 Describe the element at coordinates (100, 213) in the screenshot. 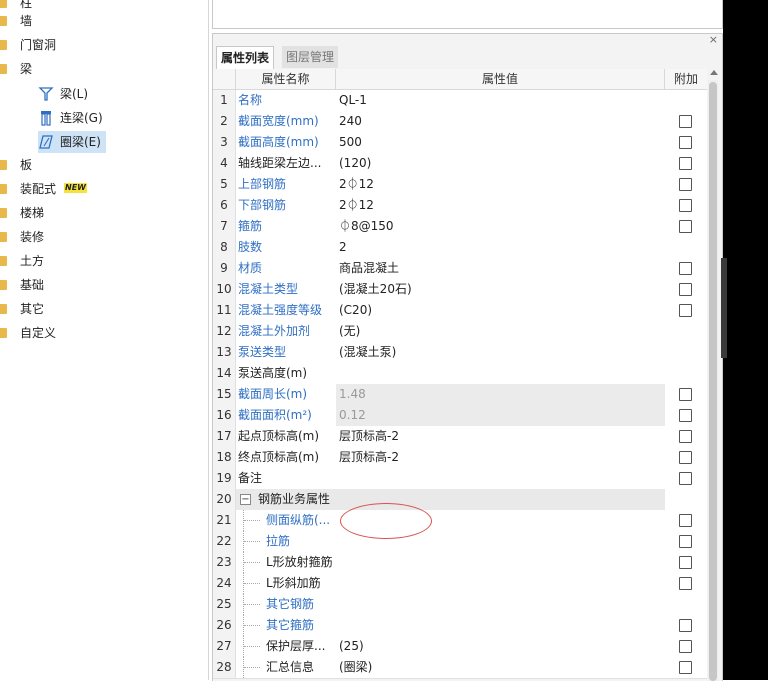

I see `tree-item: 楼梯` at that location.